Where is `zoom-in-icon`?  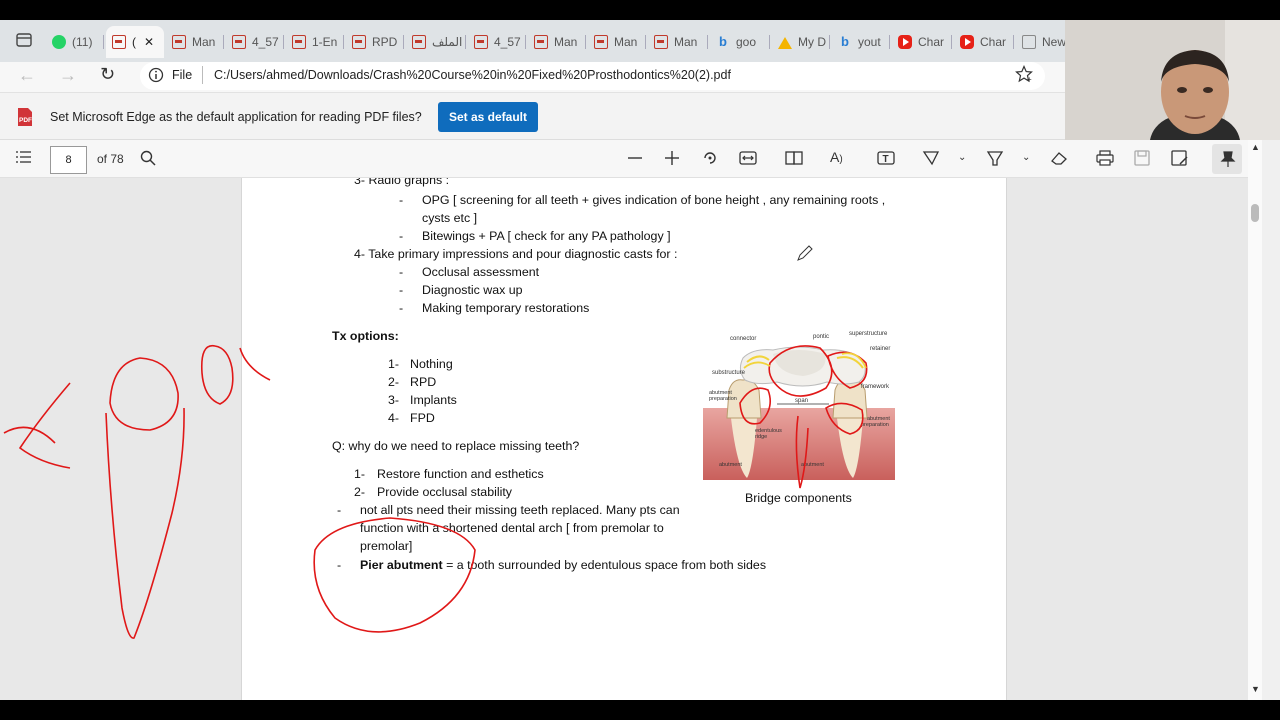 zoom-in-icon is located at coordinates (672, 160).